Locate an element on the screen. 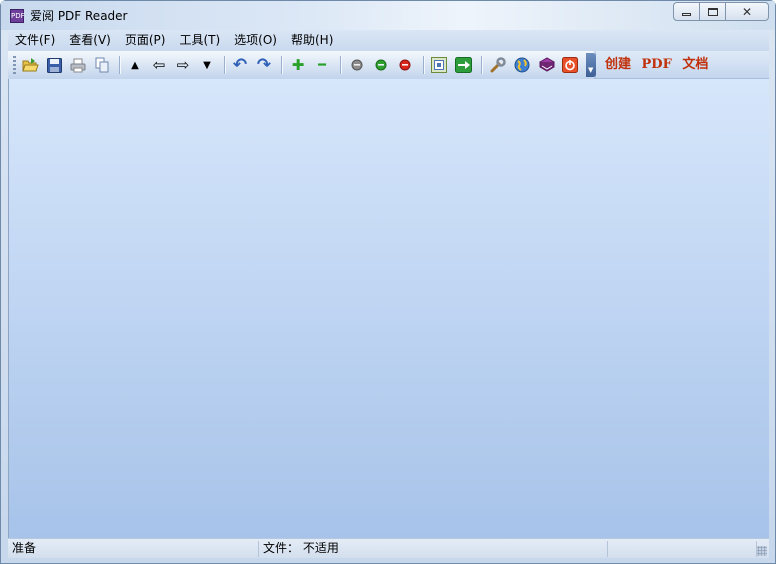  window-controls: ✕ is located at coordinates (721, 11).